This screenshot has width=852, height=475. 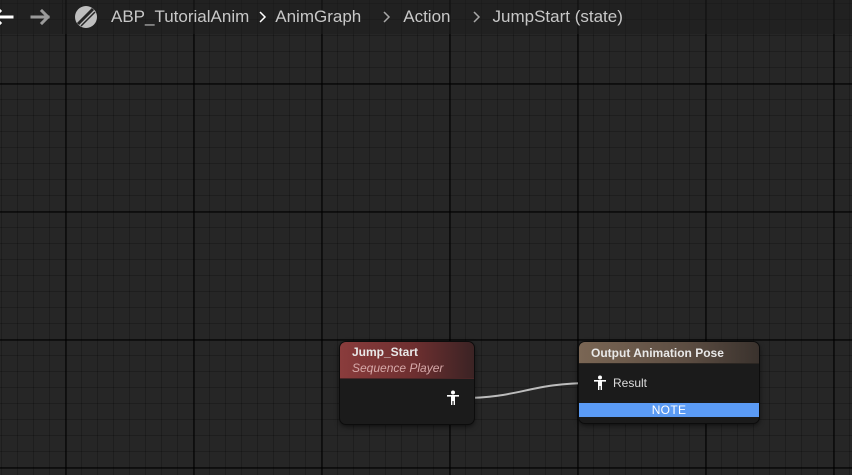 I want to click on sequence-player-node-header: Jump_Start Sequence Player, so click(x=407, y=360).